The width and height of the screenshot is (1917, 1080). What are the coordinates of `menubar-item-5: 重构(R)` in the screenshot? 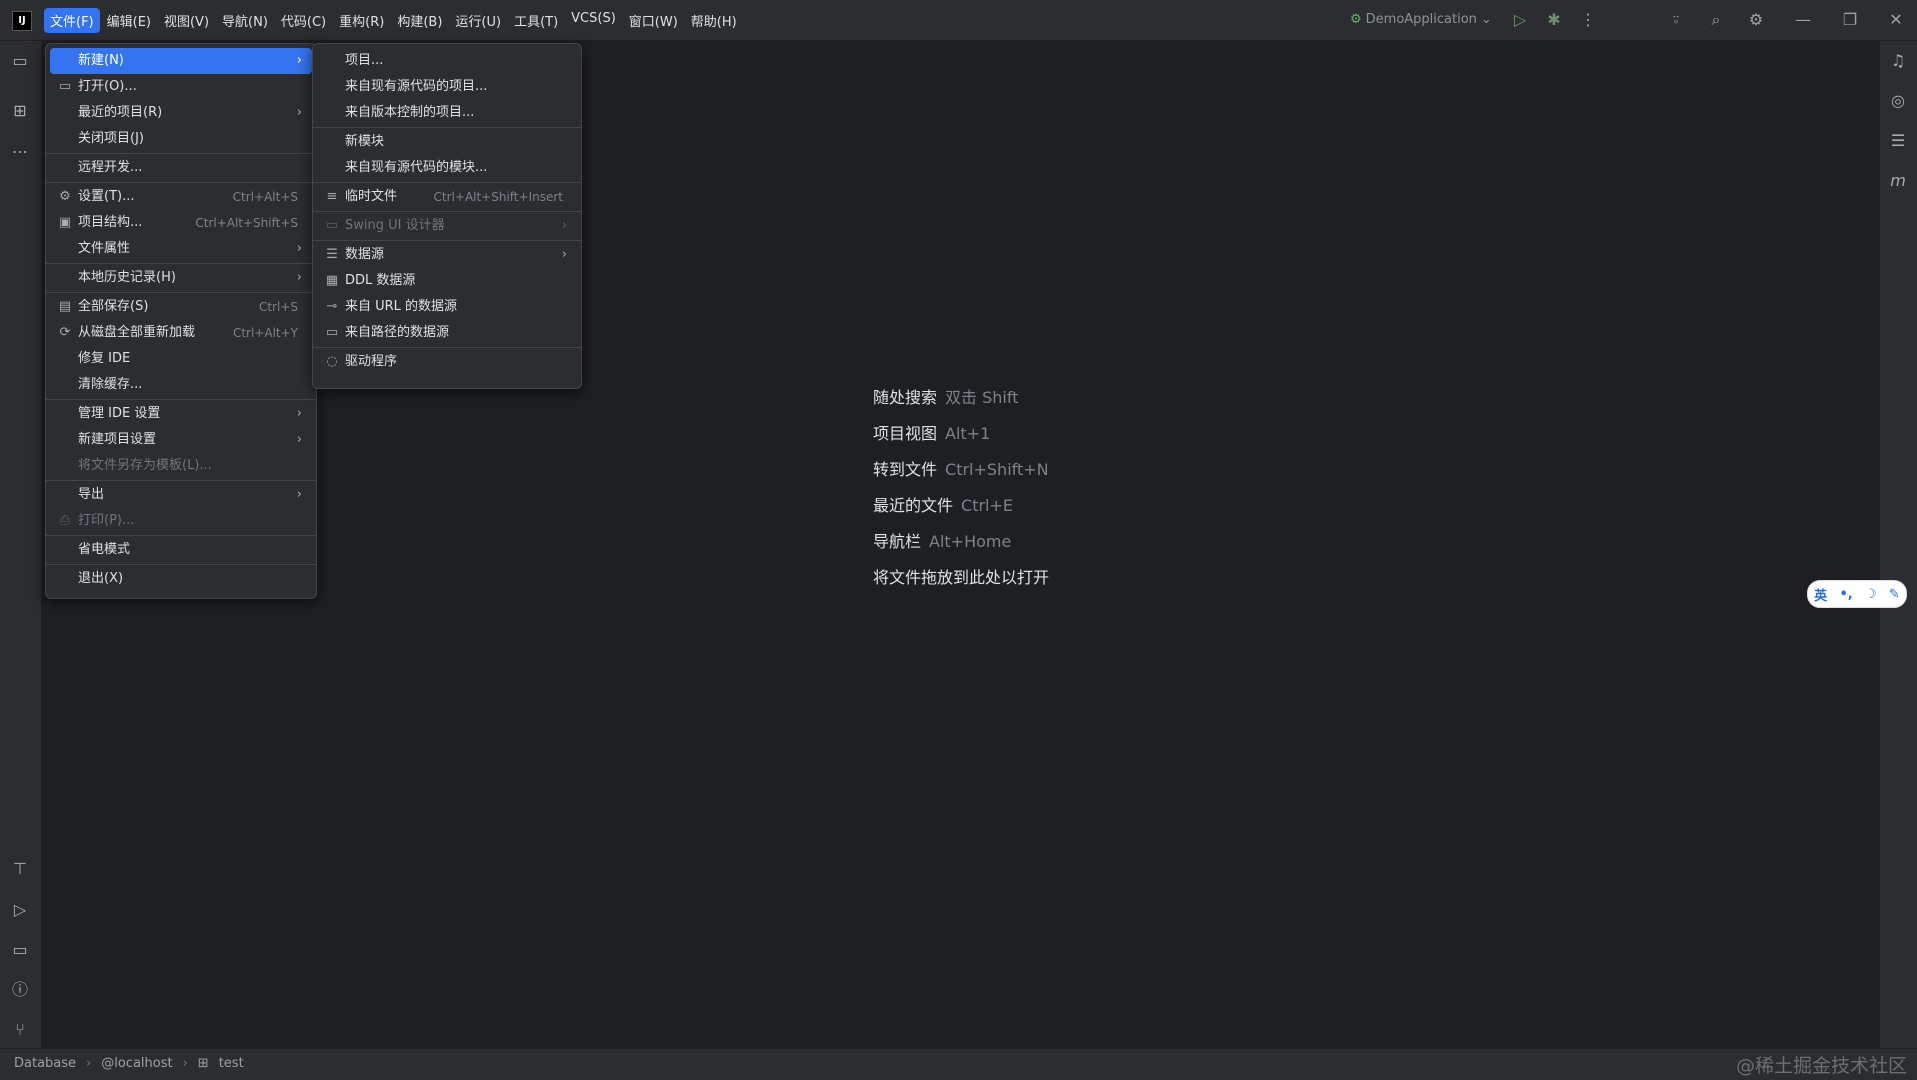 It's located at (361, 20).